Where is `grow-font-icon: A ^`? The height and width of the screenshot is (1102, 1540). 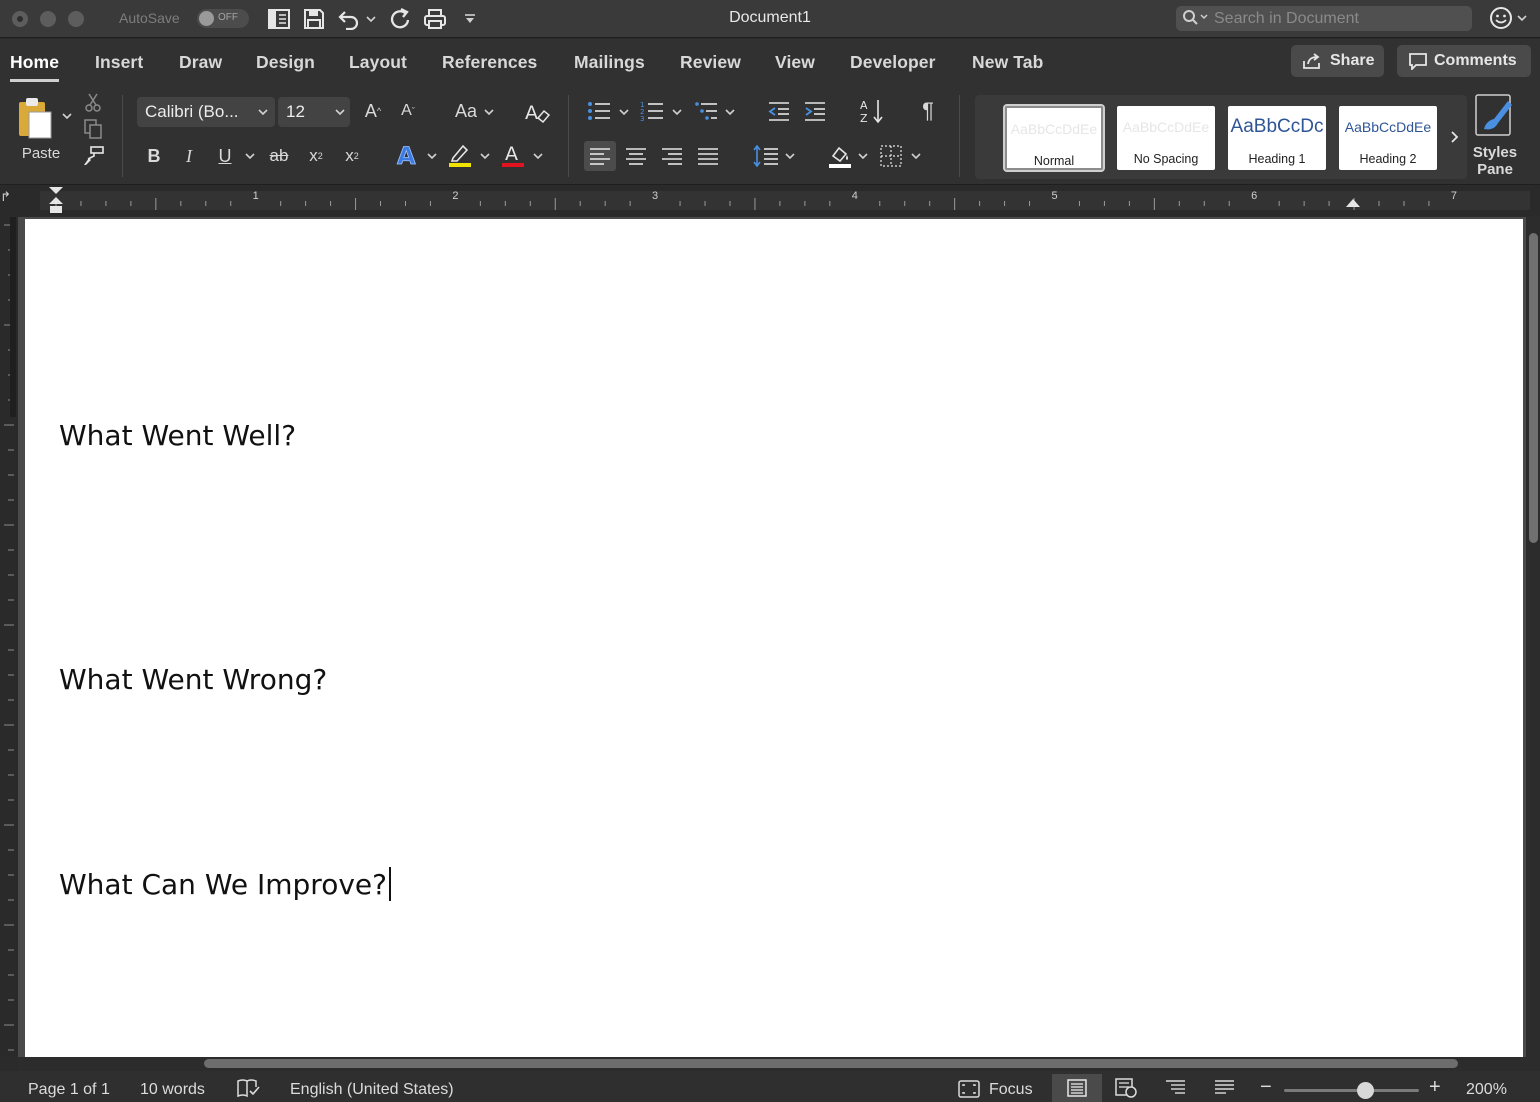
grow-font-icon: A ^ is located at coordinates (373, 111).